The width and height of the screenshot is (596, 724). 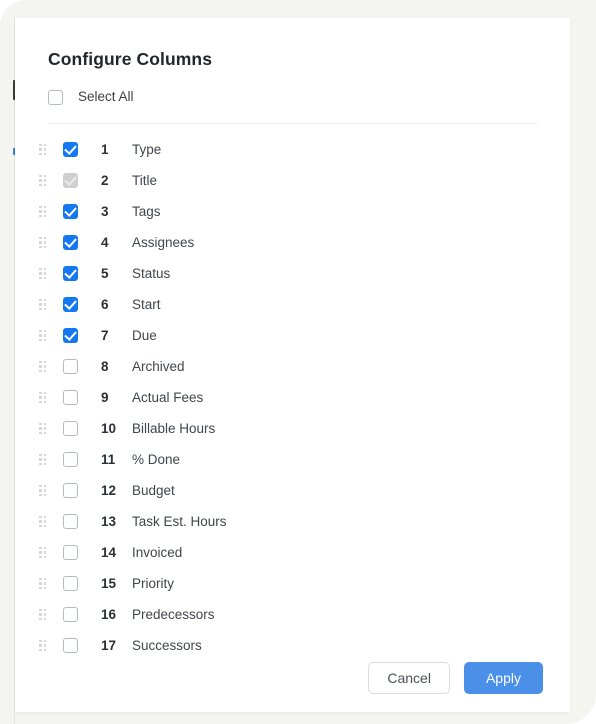 What do you see at coordinates (163, 242) in the screenshot?
I see `column-label: Assignees` at bounding box center [163, 242].